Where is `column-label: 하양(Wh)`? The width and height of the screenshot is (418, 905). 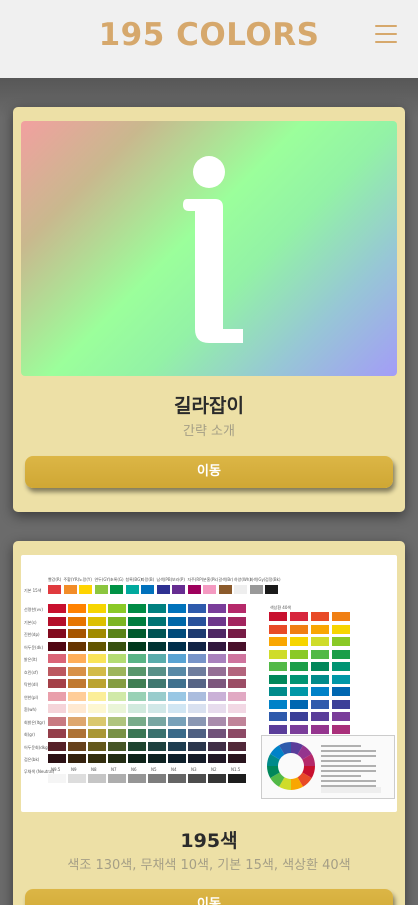
column-label: 하양(Wh) is located at coordinates (242, 579).